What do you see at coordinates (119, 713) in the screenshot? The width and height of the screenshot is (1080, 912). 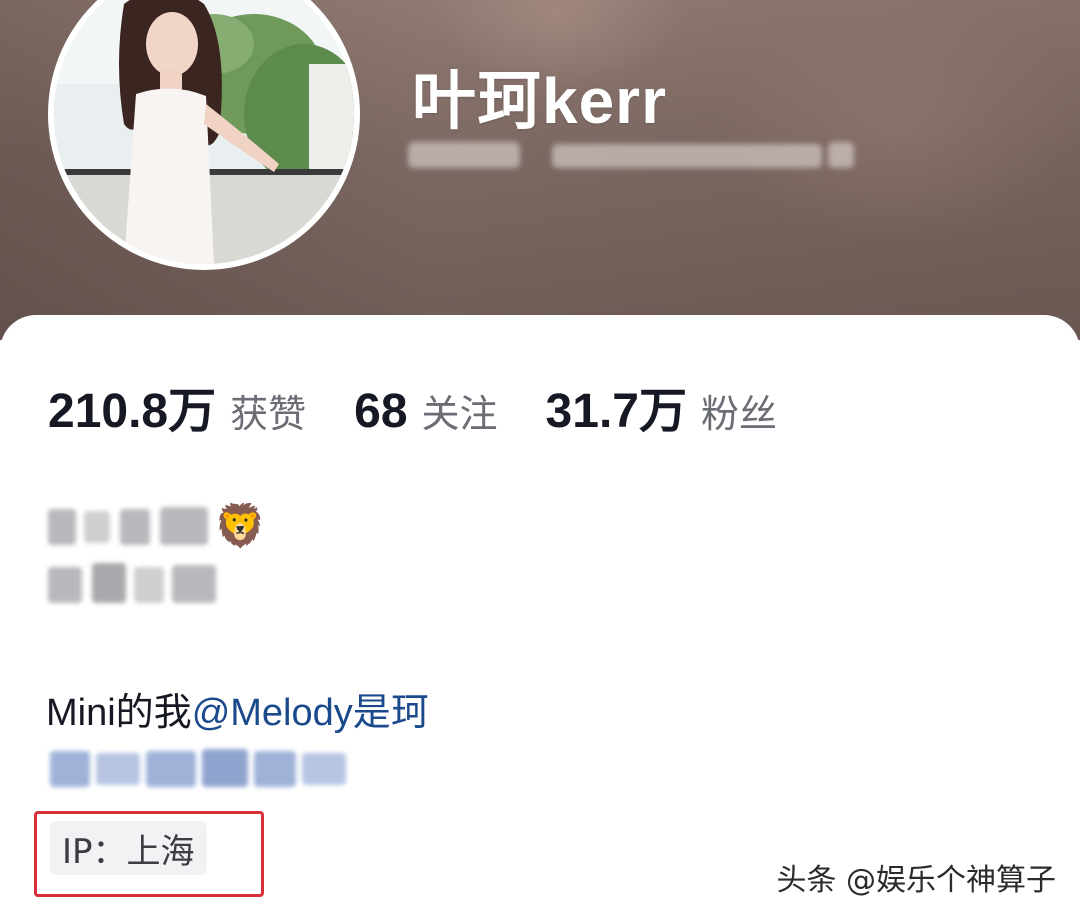 I see `bio-mention-prefix: Mini的我` at bounding box center [119, 713].